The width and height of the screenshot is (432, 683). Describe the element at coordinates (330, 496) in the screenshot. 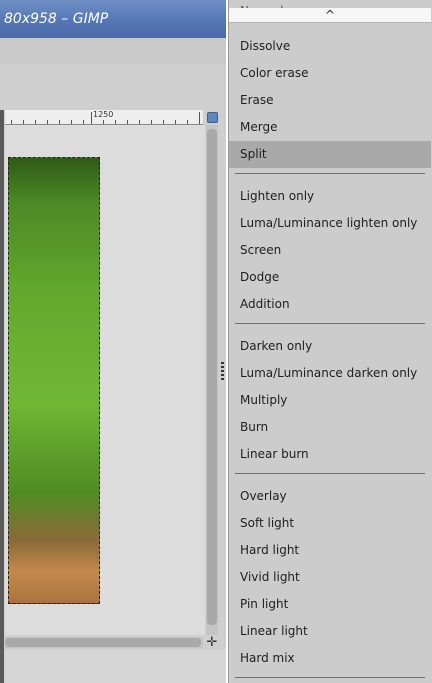

I see `menu-item-overlay: Overlay` at that location.